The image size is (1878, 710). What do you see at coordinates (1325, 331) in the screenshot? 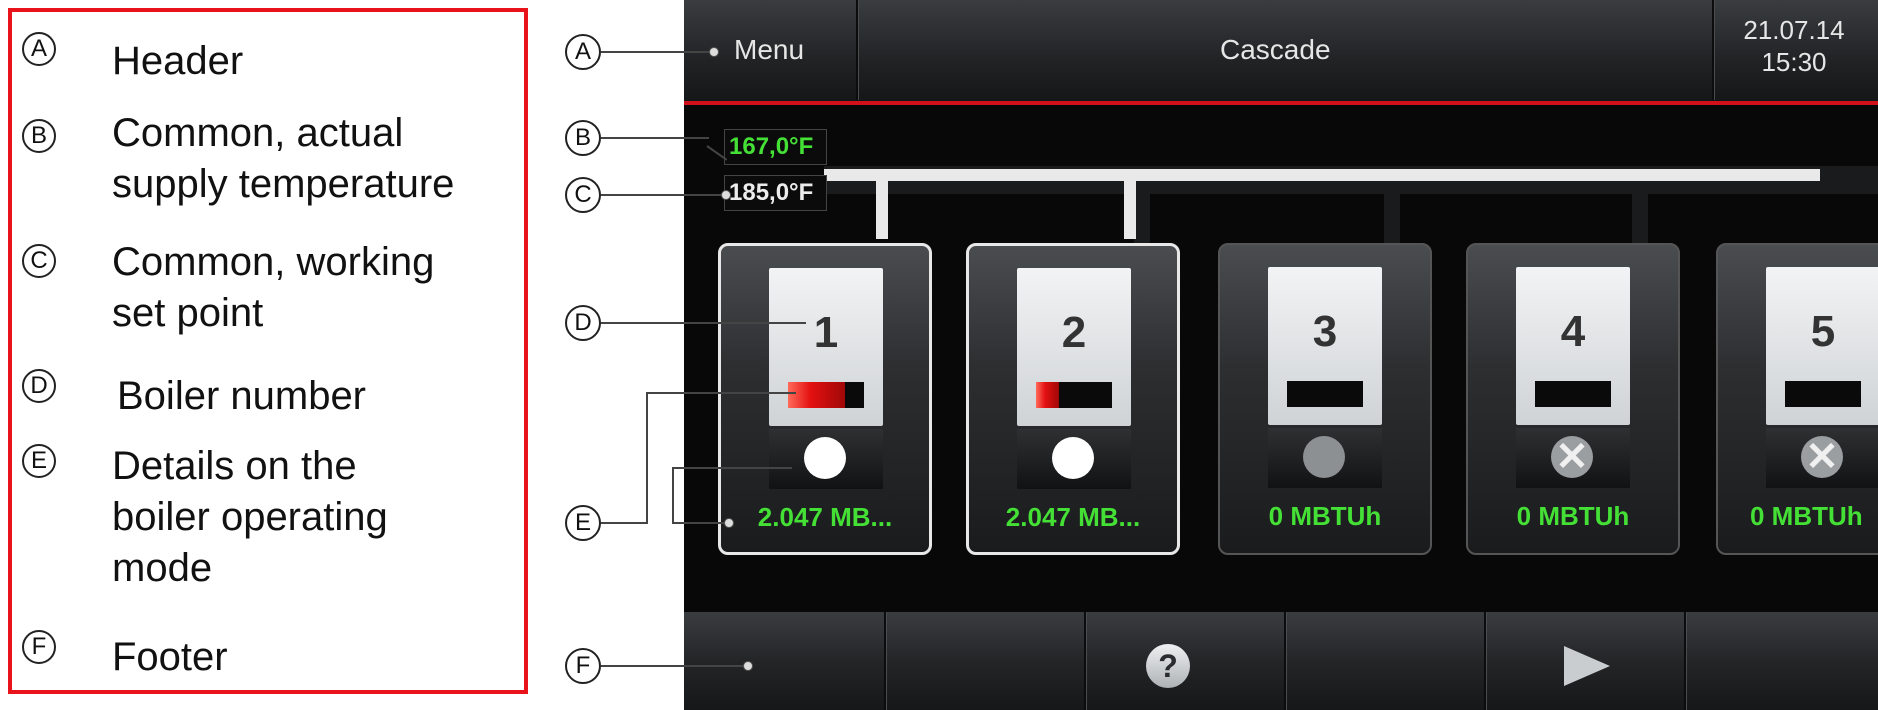
I see `boiler-number: 3` at bounding box center [1325, 331].